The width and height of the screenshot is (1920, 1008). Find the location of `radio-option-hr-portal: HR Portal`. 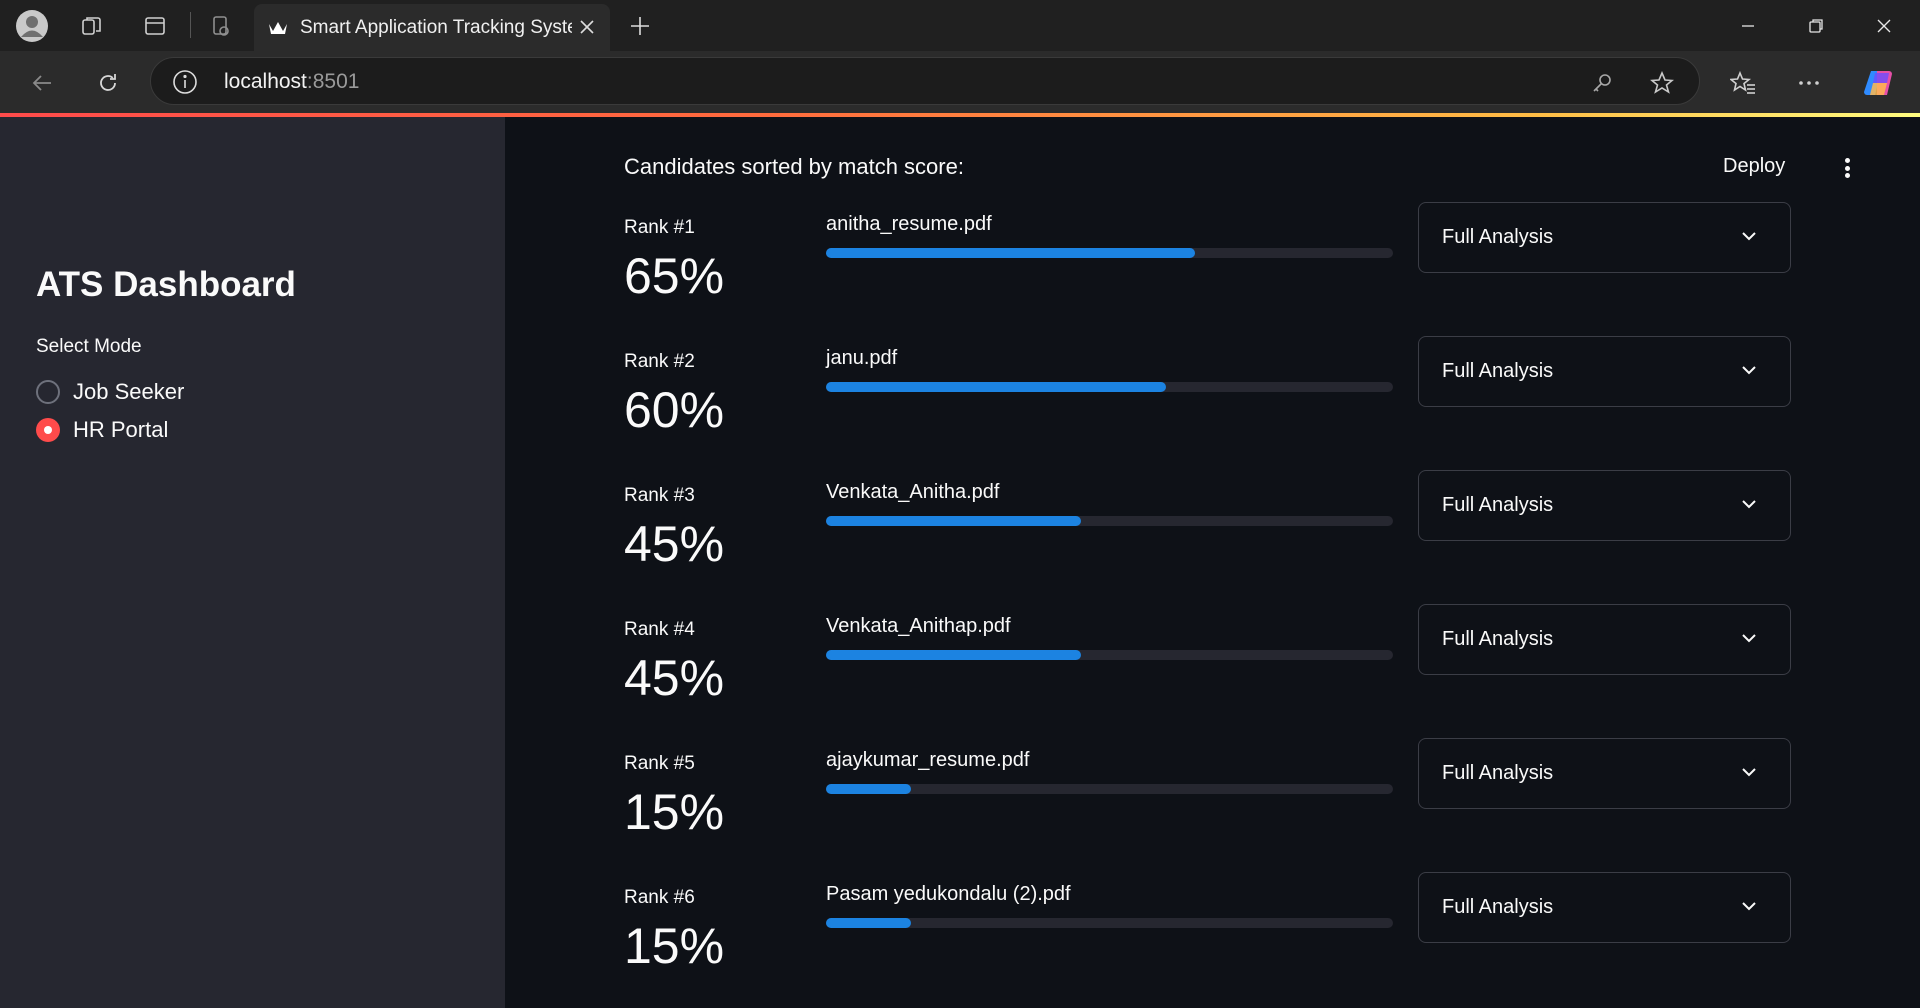

radio-option-hr-portal: HR Portal is located at coordinates (102, 430).